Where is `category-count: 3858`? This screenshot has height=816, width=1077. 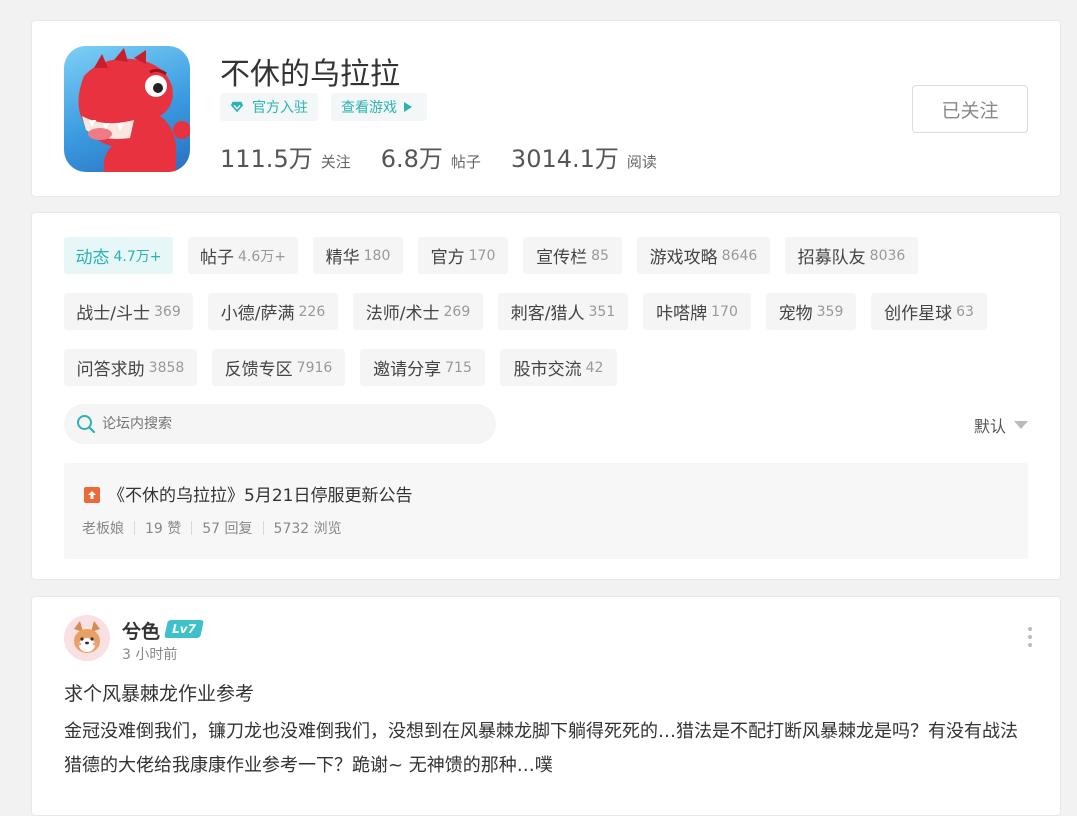
category-count: 3858 is located at coordinates (166, 367).